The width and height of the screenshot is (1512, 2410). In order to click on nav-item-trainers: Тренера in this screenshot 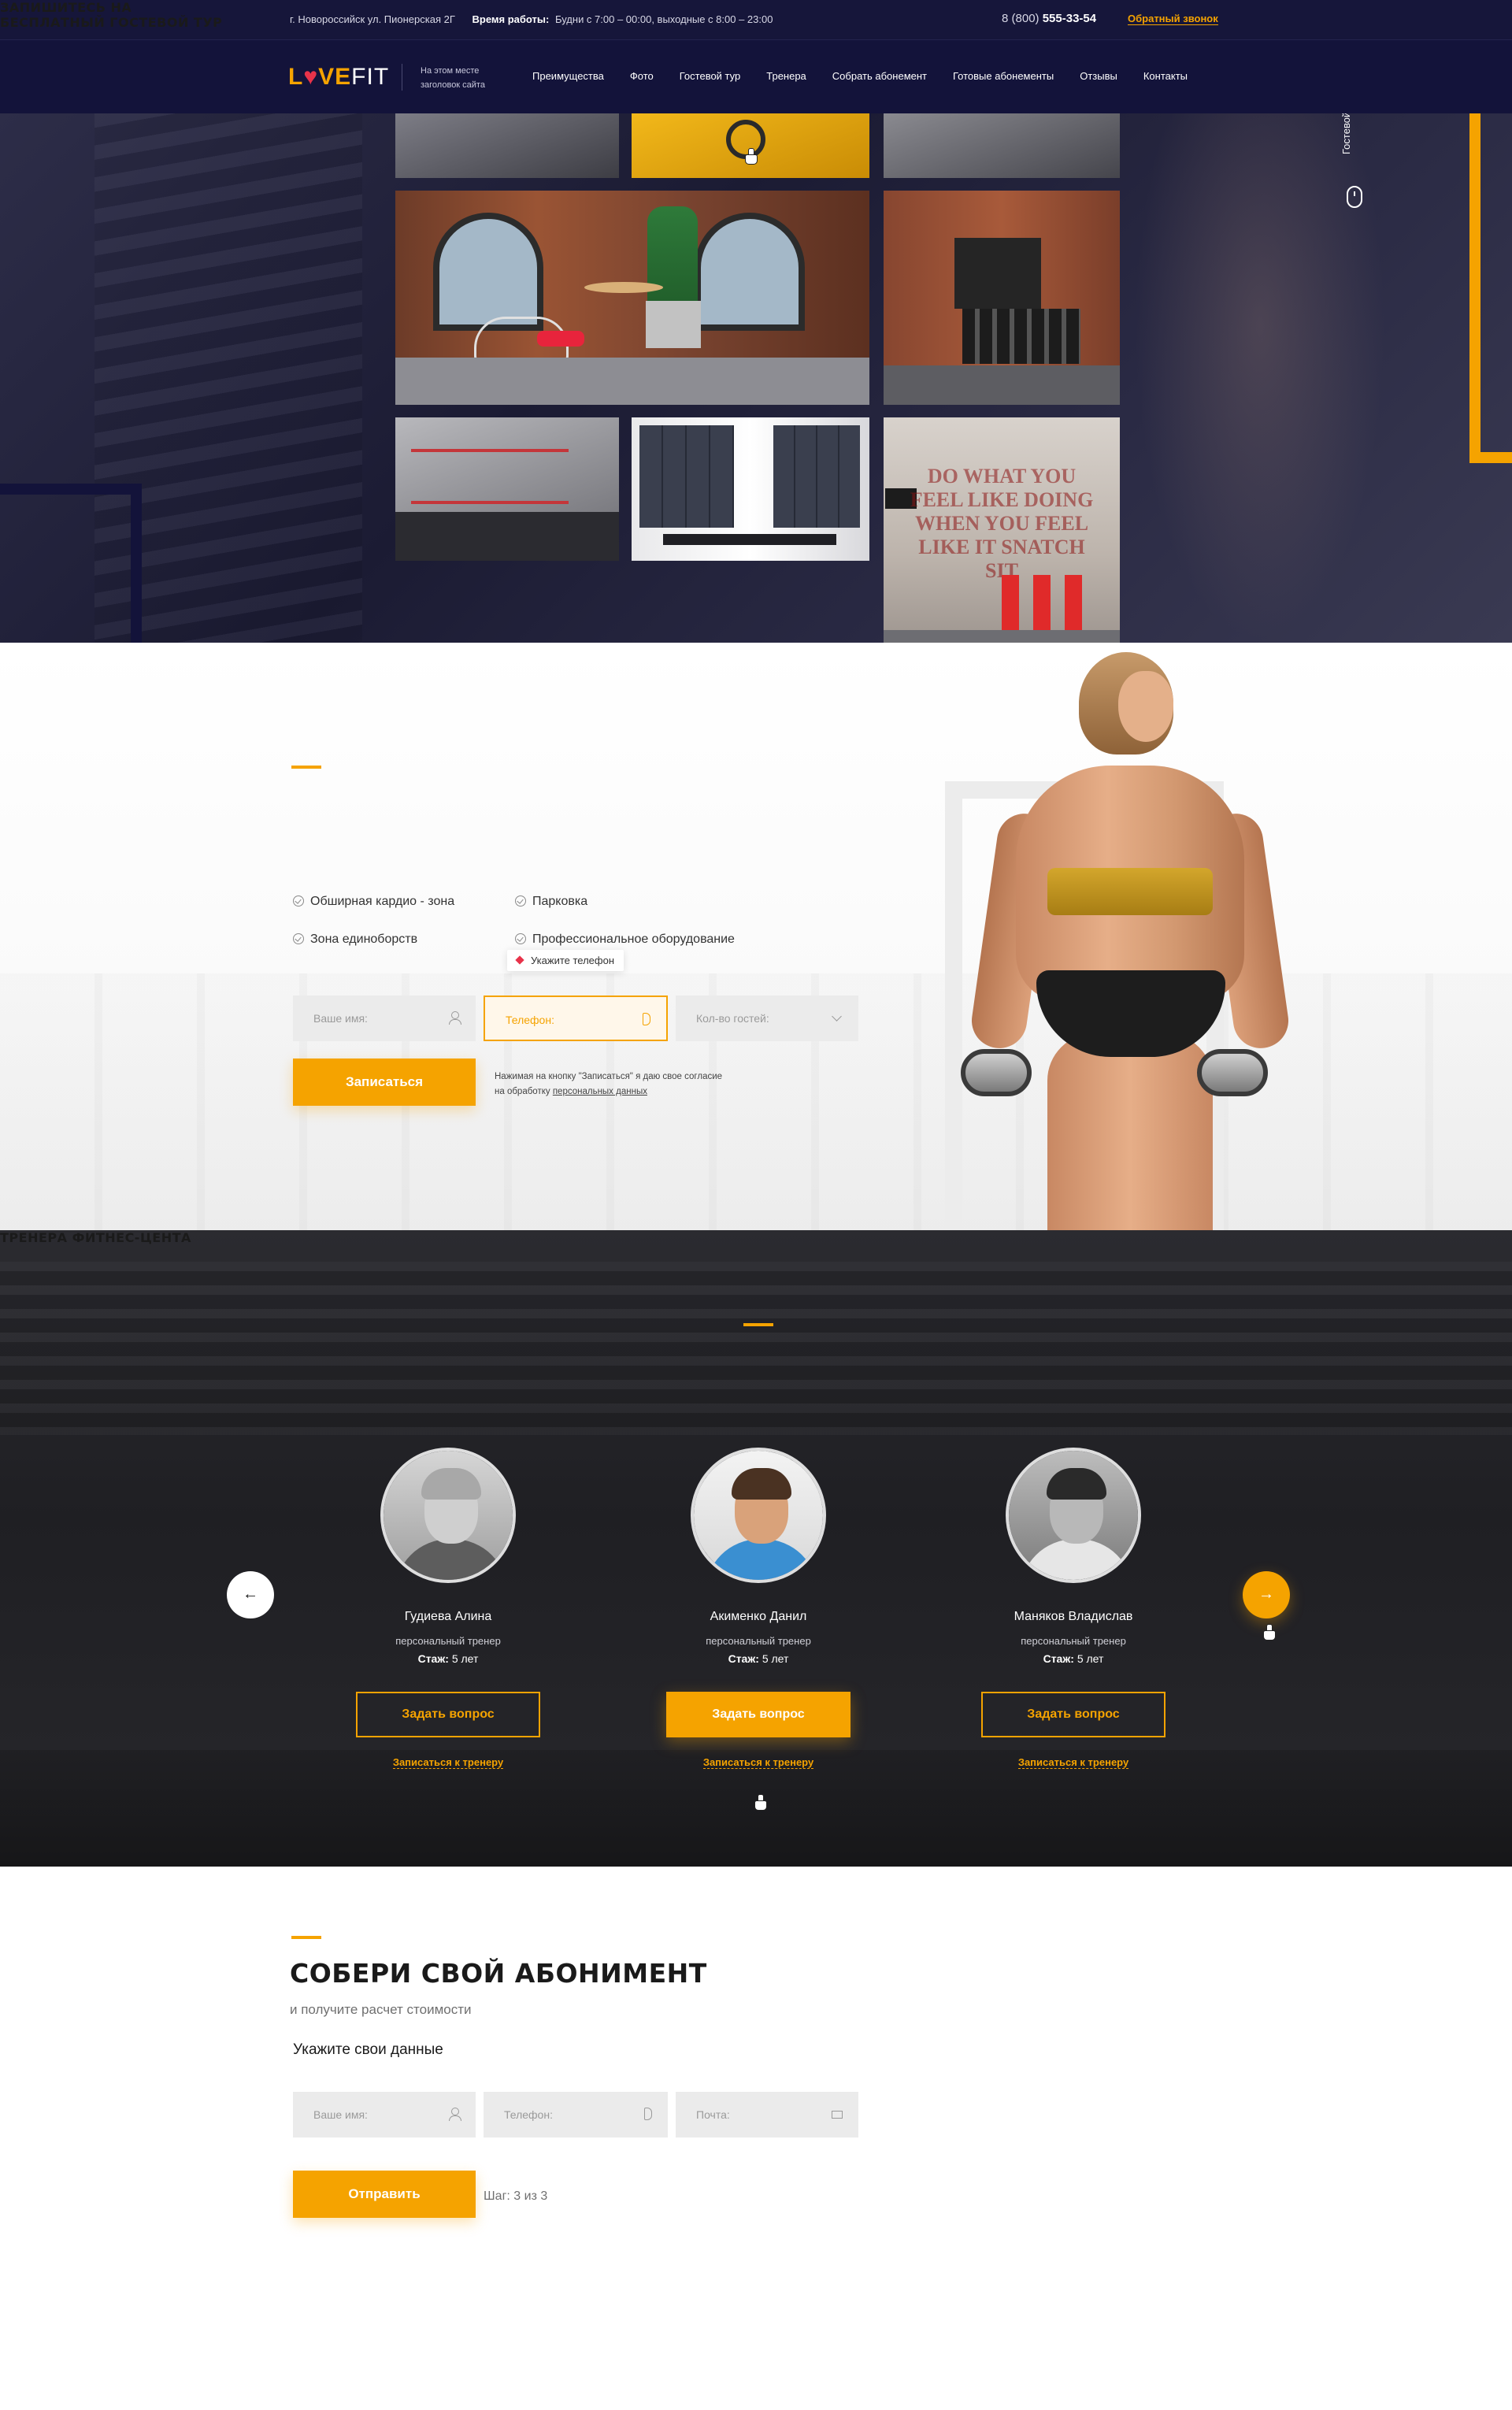, I will do `click(786, 76)`.